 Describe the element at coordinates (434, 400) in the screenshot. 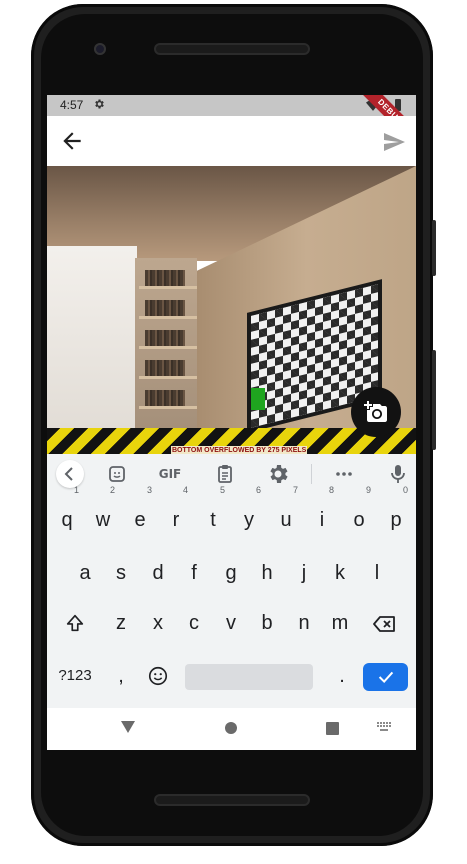

I see `volume-button` at that location.